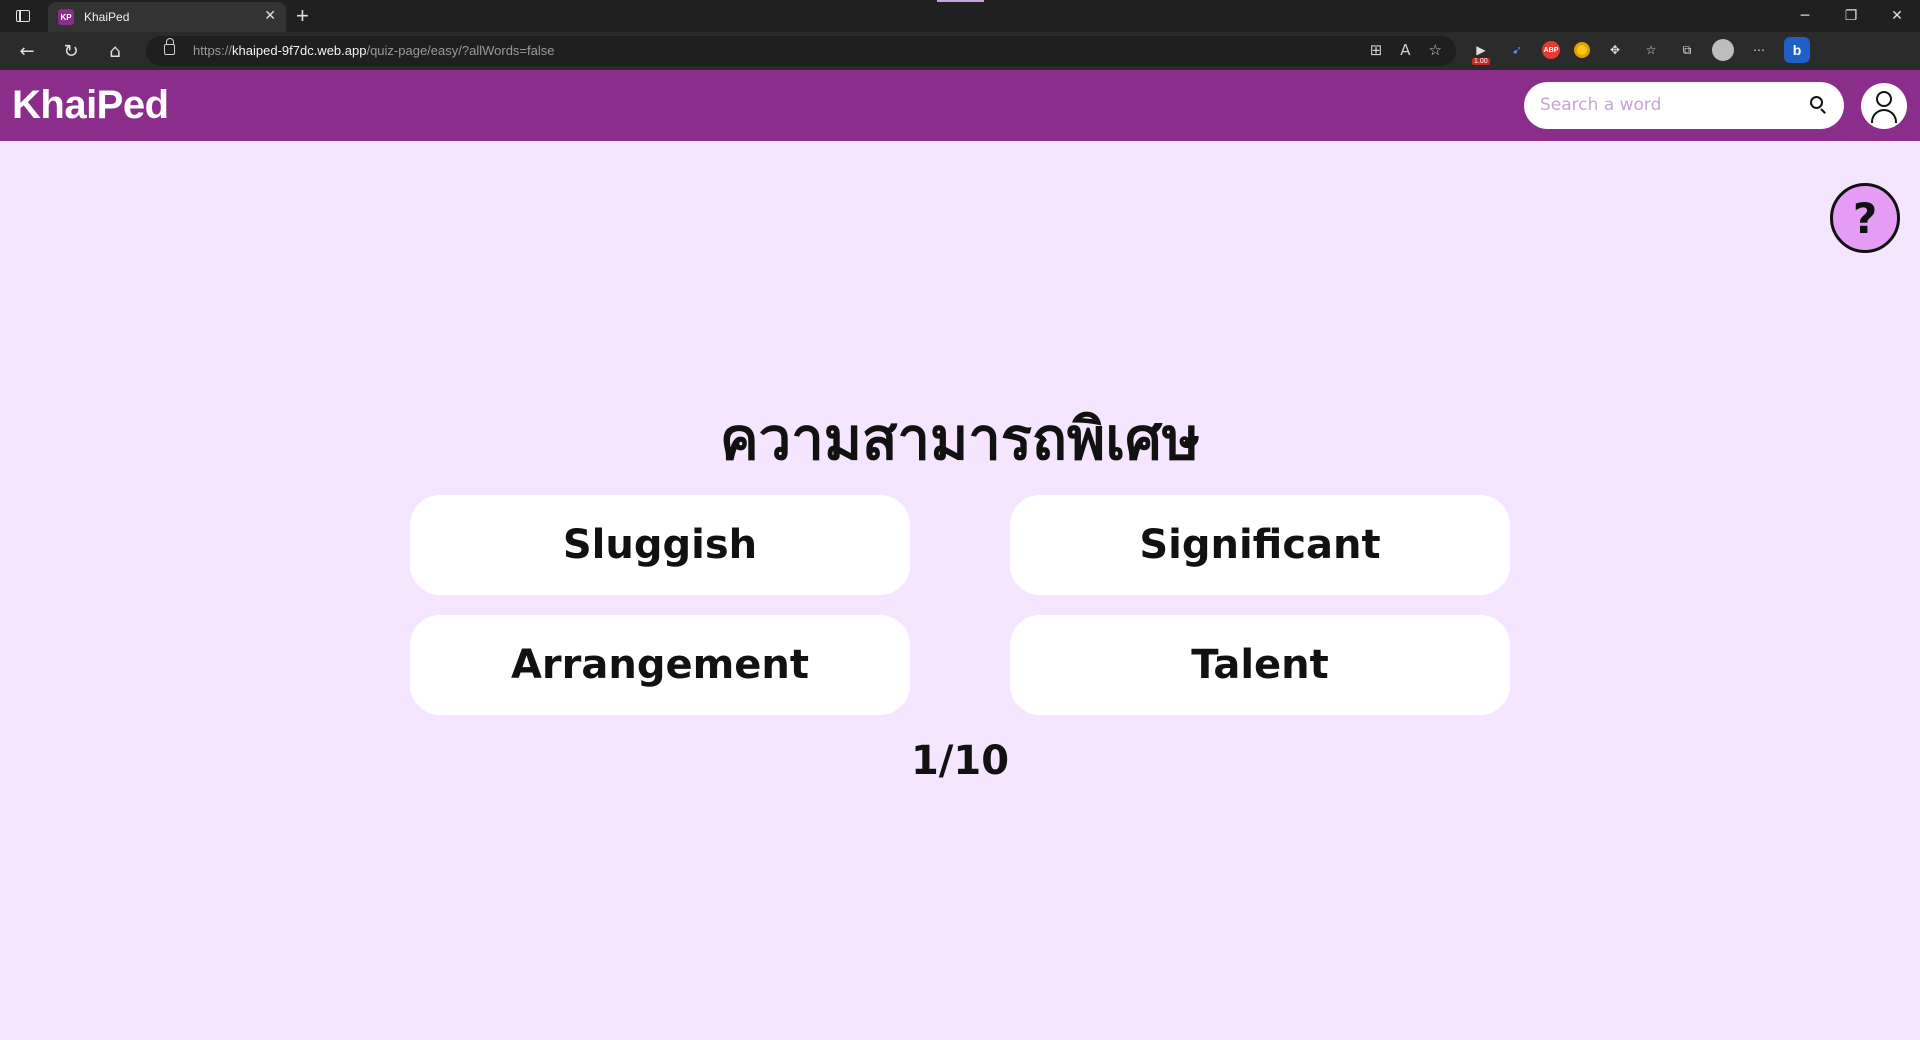  I want to click on tab-actions-icon, so click(23, 16).